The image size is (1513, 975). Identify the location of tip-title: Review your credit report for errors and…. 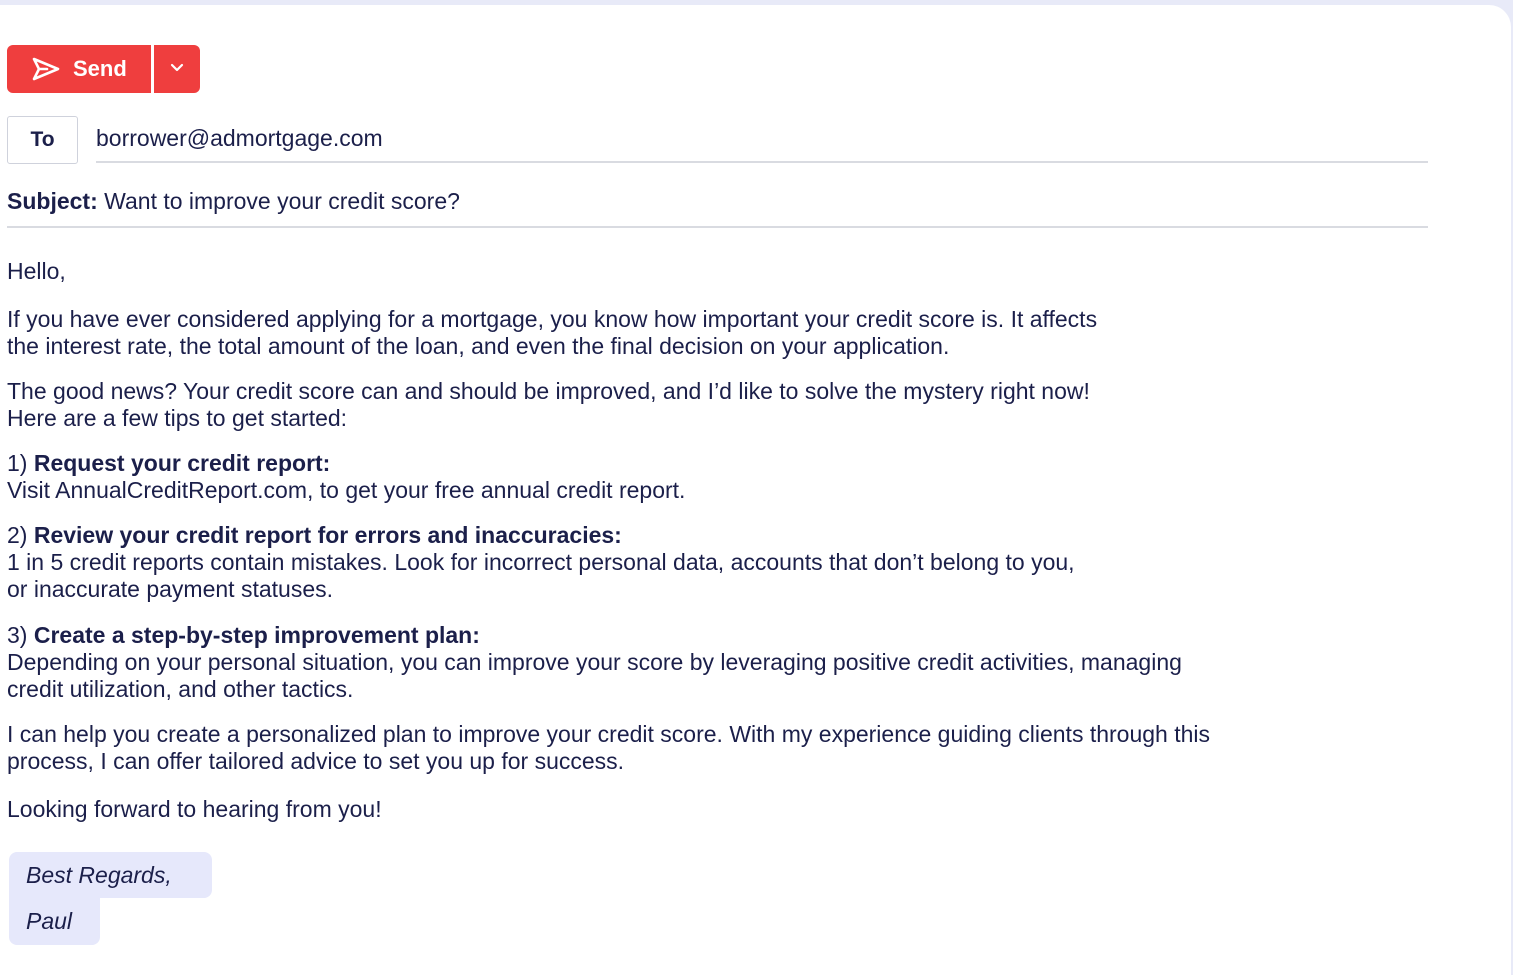
(327, 535).